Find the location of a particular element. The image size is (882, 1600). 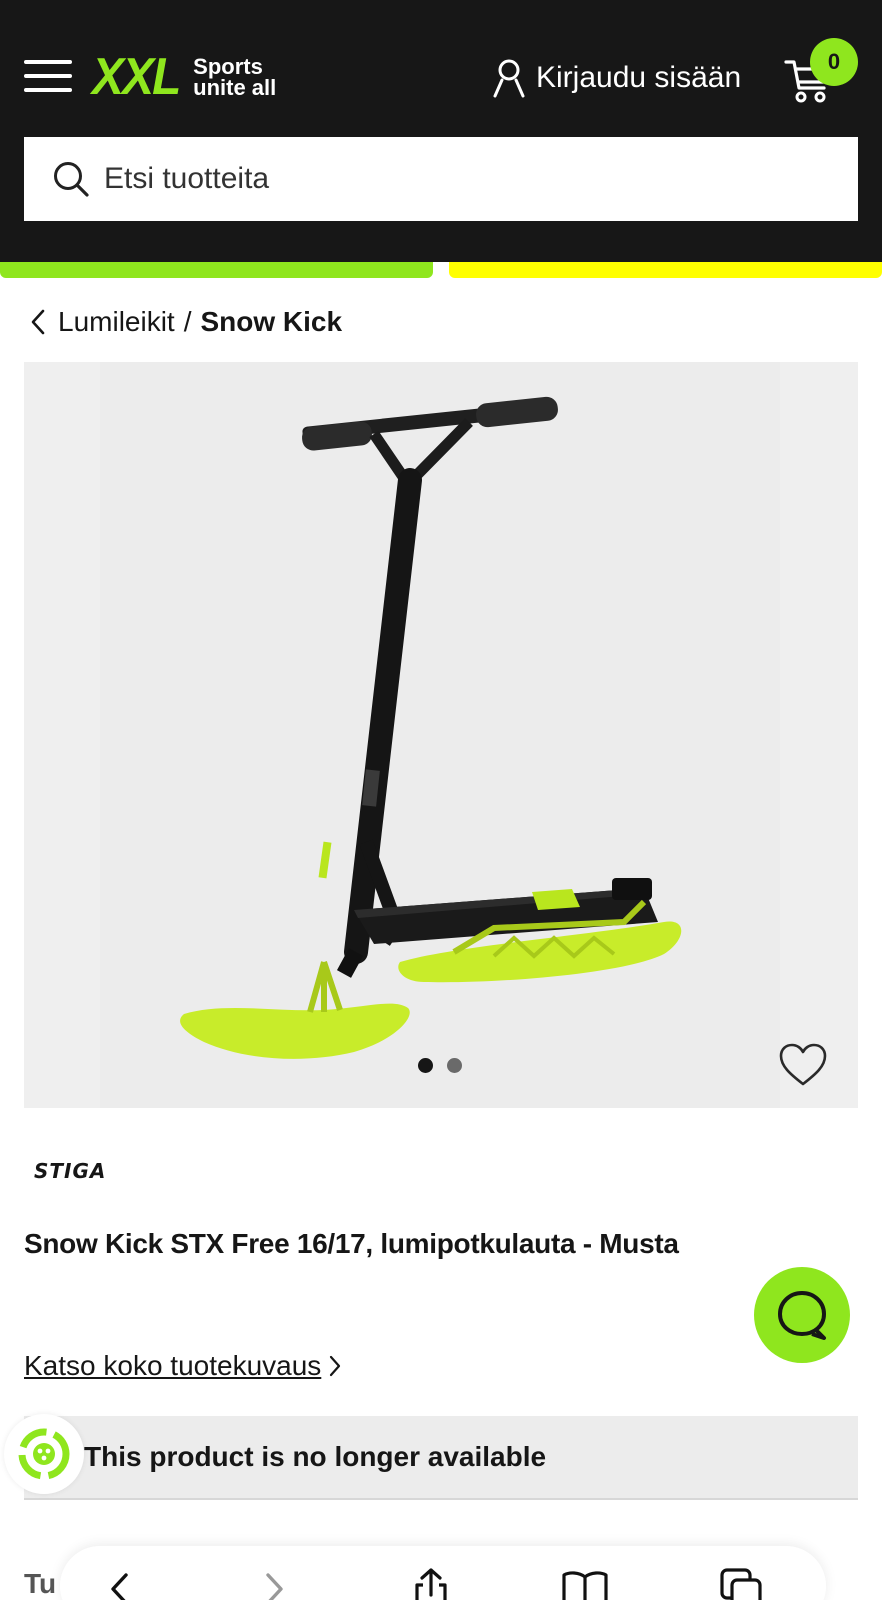

breadcrumb: Lumileikit / Snow Kick is located at coordinates (186, 322).